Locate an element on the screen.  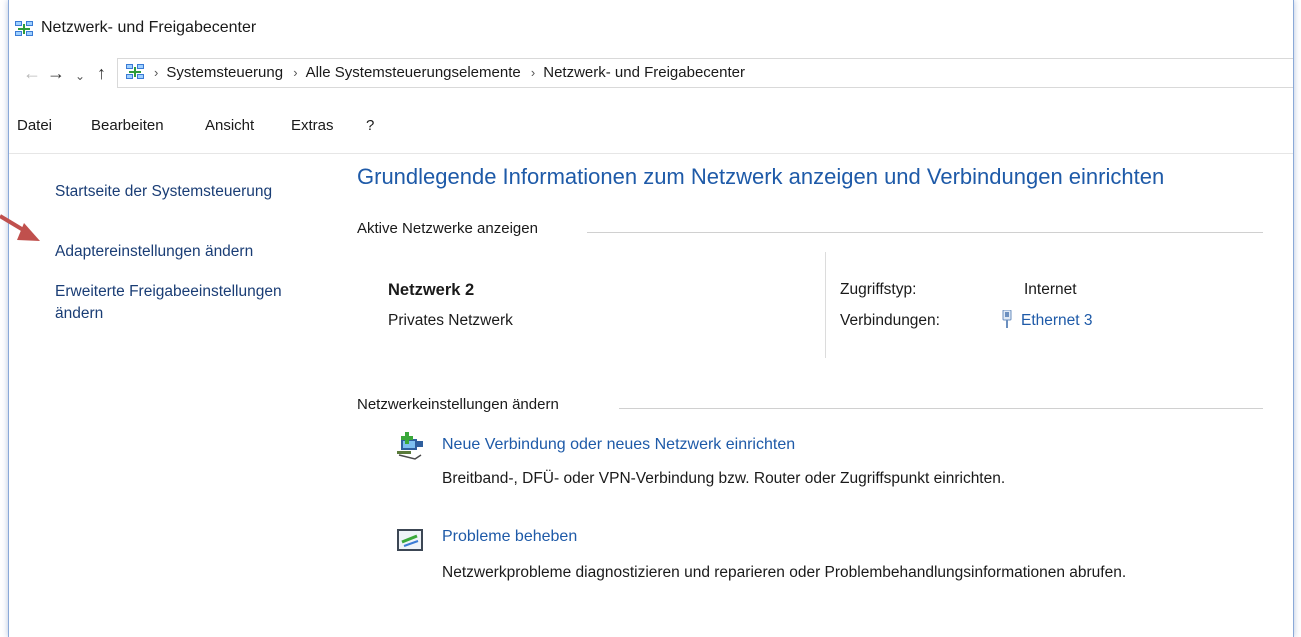
sidebar-link-adapter-settings: Adaptereinstellungen ändern is located at coordinates (154, 252).